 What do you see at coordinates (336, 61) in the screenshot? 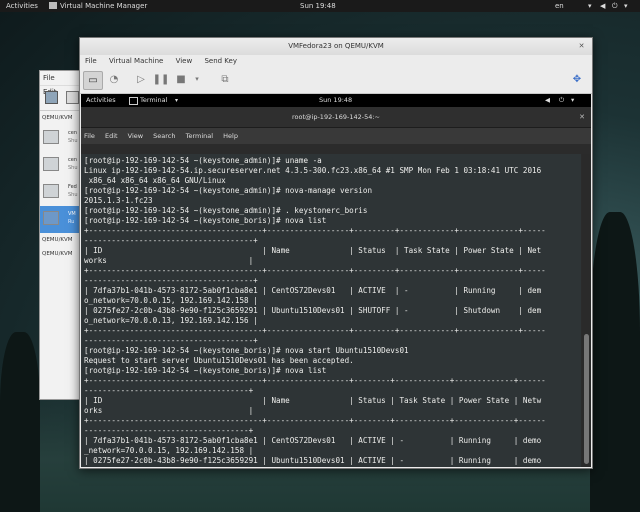
I see `vm-menubar: File Virtual Machine View Send Key` at bounding box center [336, 61].